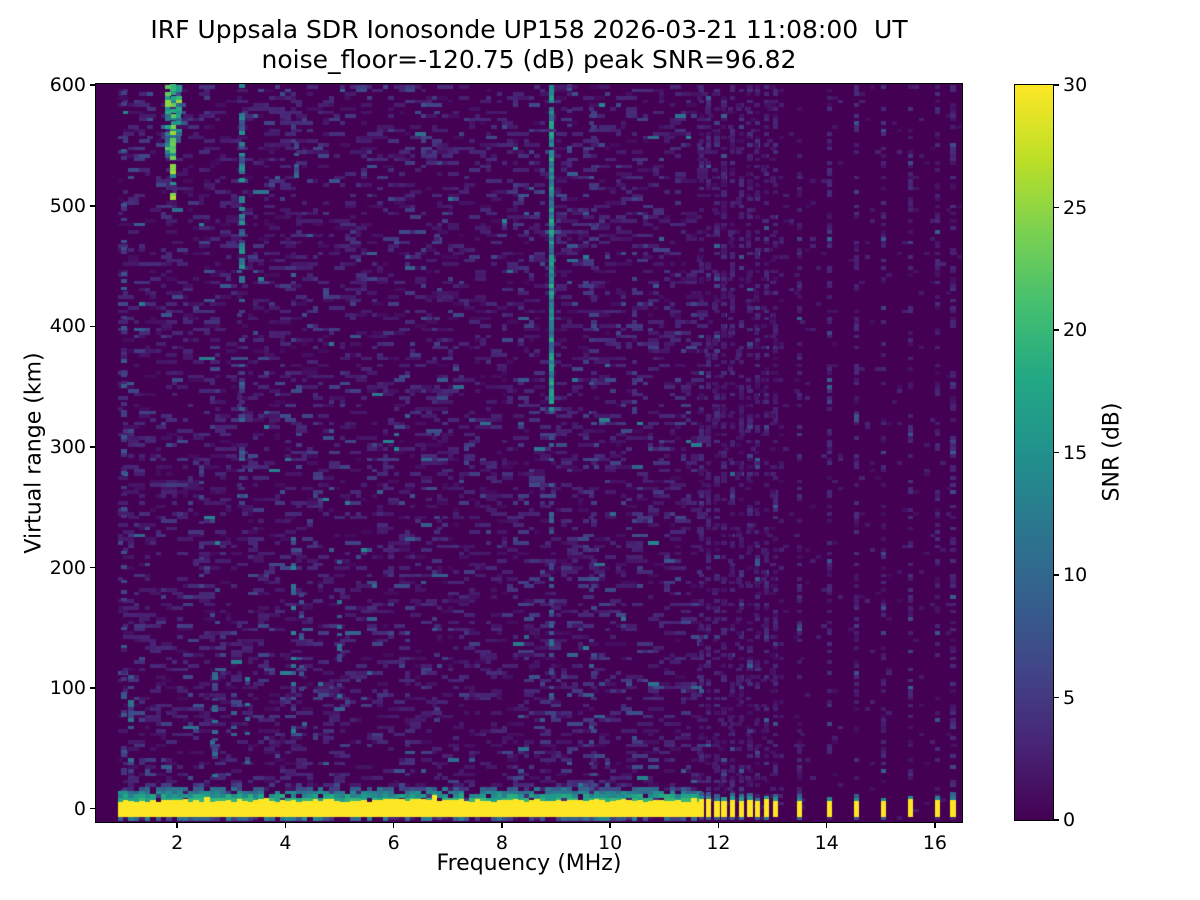 The height and width of the screenshot is (900, 1200). Describe the element at coordinates (67, 688) in the screenshot. I see `y-tick-label: 100` at that location.